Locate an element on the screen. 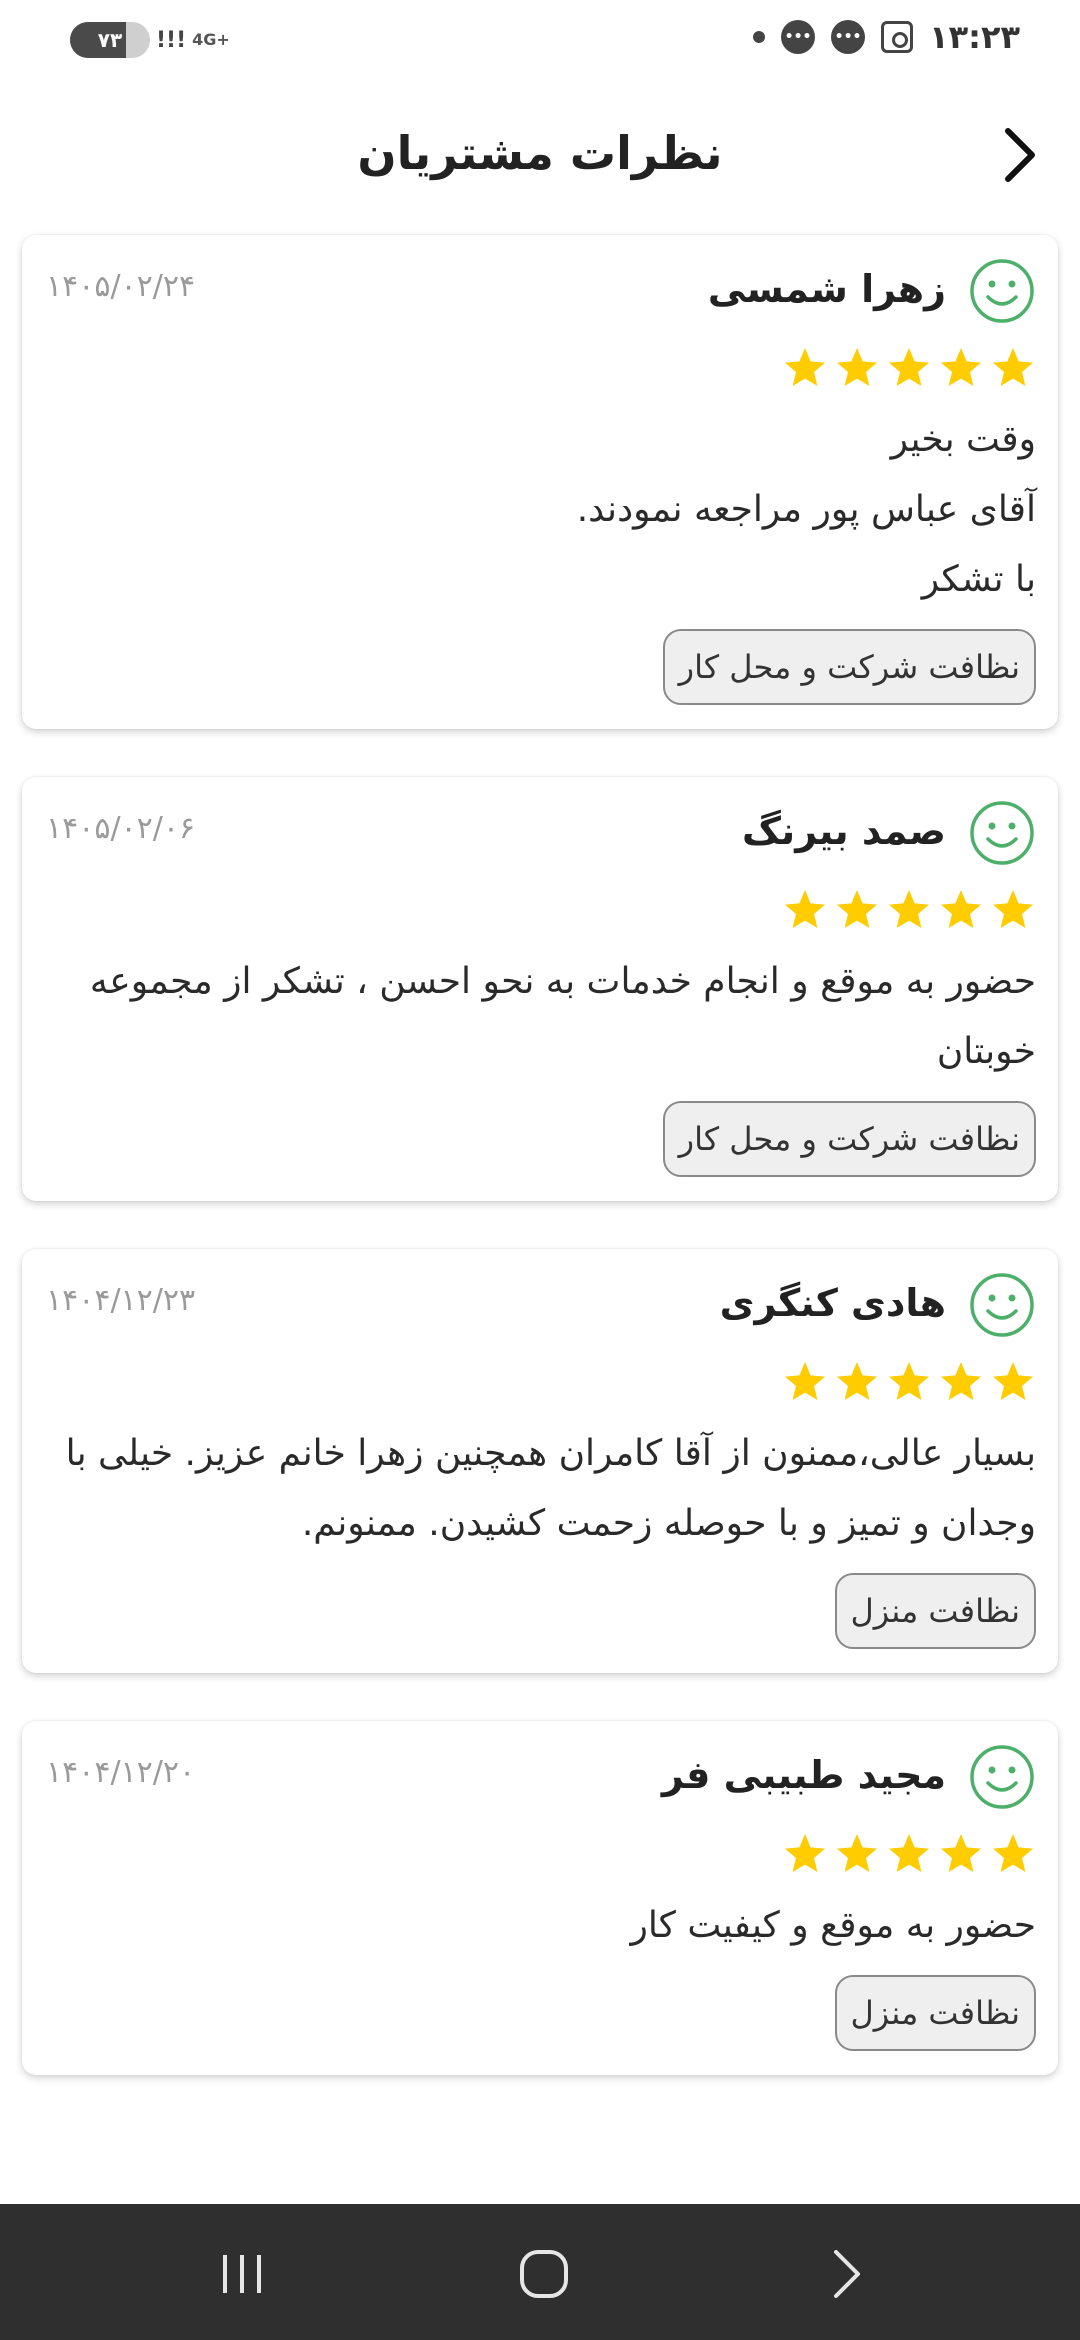 The width and height of the screenshot is (1080, 2340). reviewer-name: صمد بیرنگ is located at coordinates (844, 831).